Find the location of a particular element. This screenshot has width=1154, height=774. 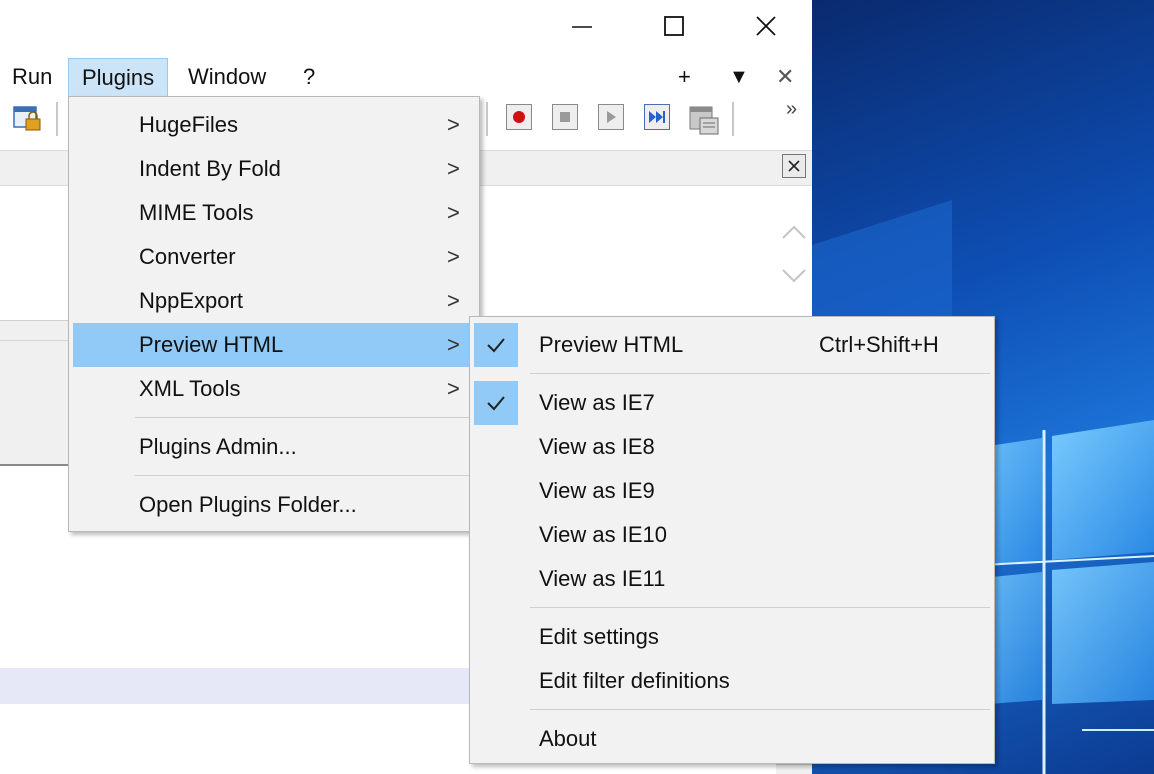

menu-item-preview-html: Preview HTML > is located at coordinates (274, 345).